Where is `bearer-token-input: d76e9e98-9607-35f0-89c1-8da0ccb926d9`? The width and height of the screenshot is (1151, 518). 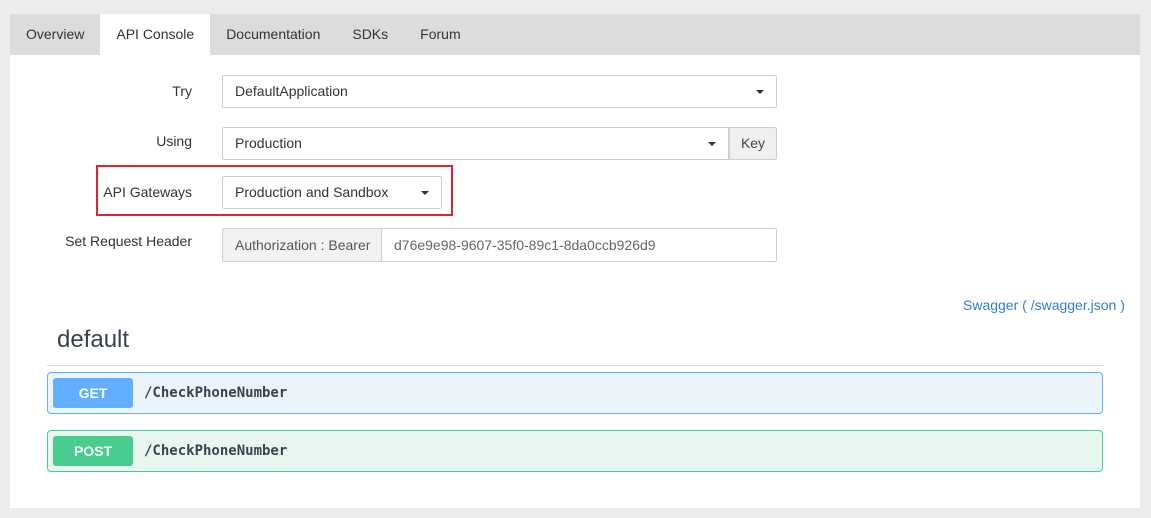
bearer-token-input: d76e9e98-9607-35f0-89c1-8da0ccb926d9 is located at coordinates (579, 245).